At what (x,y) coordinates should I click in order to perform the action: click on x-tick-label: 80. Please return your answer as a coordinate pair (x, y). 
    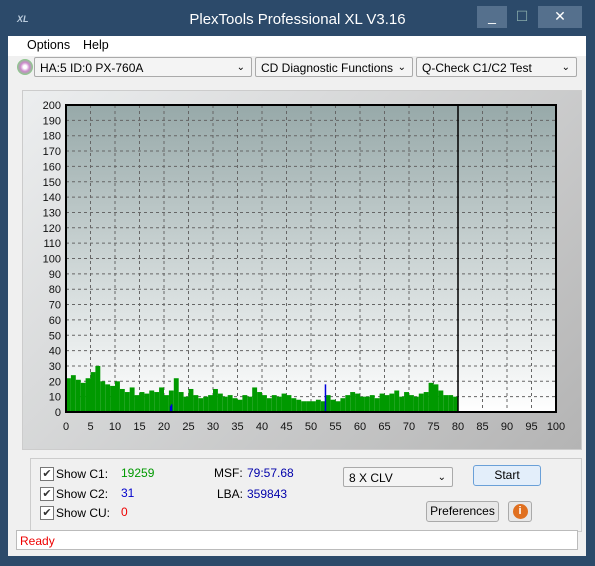
    Looking at the image, I should click on (458, 427).